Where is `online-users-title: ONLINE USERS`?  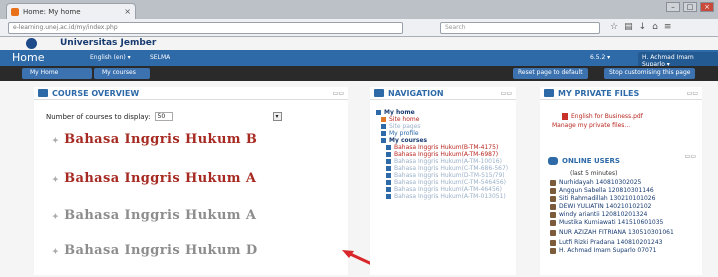 online-users-title: ONLINE USERS is located at coordinates (591, 161).